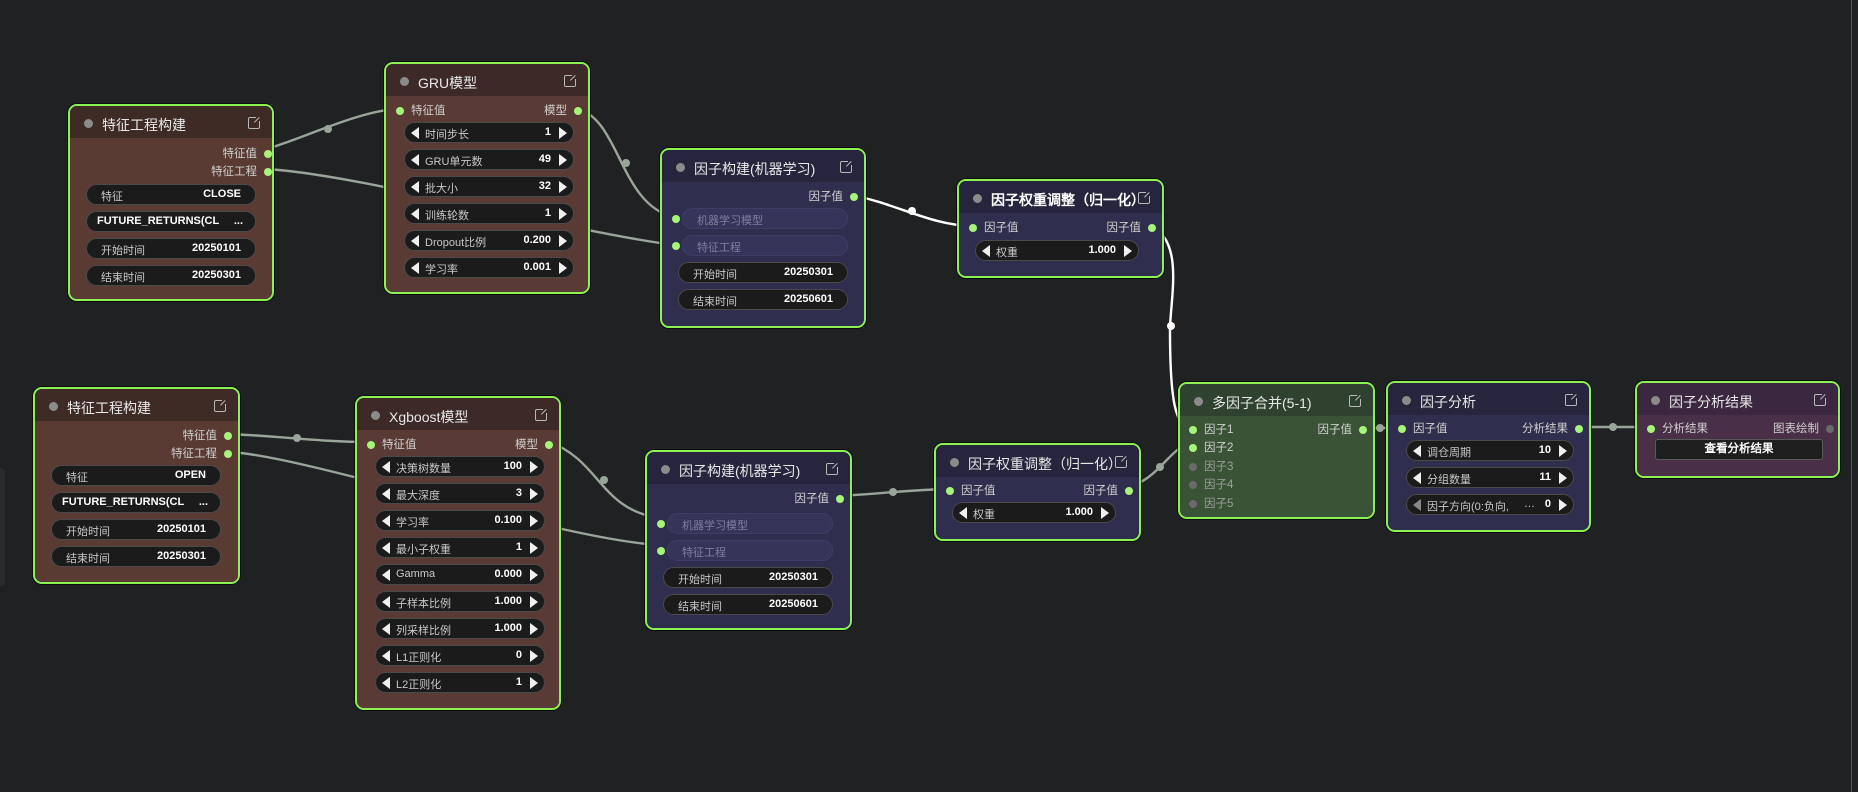  Describe the element at coordinates (460, 493) in the screenshot. I see `param-number-widget: 最大深度 3` at that location.